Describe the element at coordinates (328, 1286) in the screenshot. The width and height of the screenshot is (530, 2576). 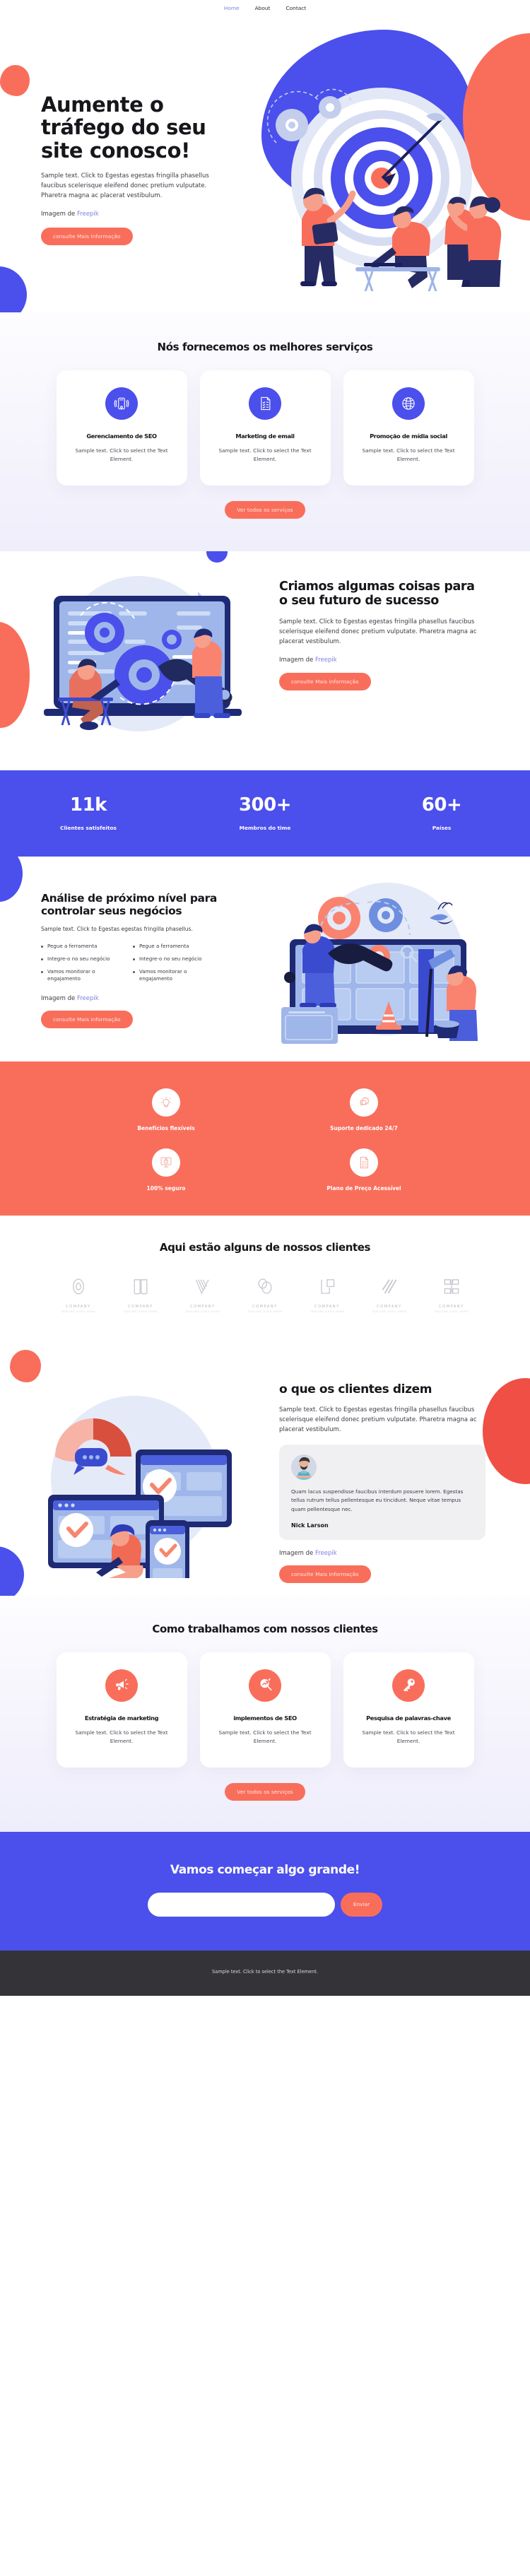
I see `squares-mark` at that location.